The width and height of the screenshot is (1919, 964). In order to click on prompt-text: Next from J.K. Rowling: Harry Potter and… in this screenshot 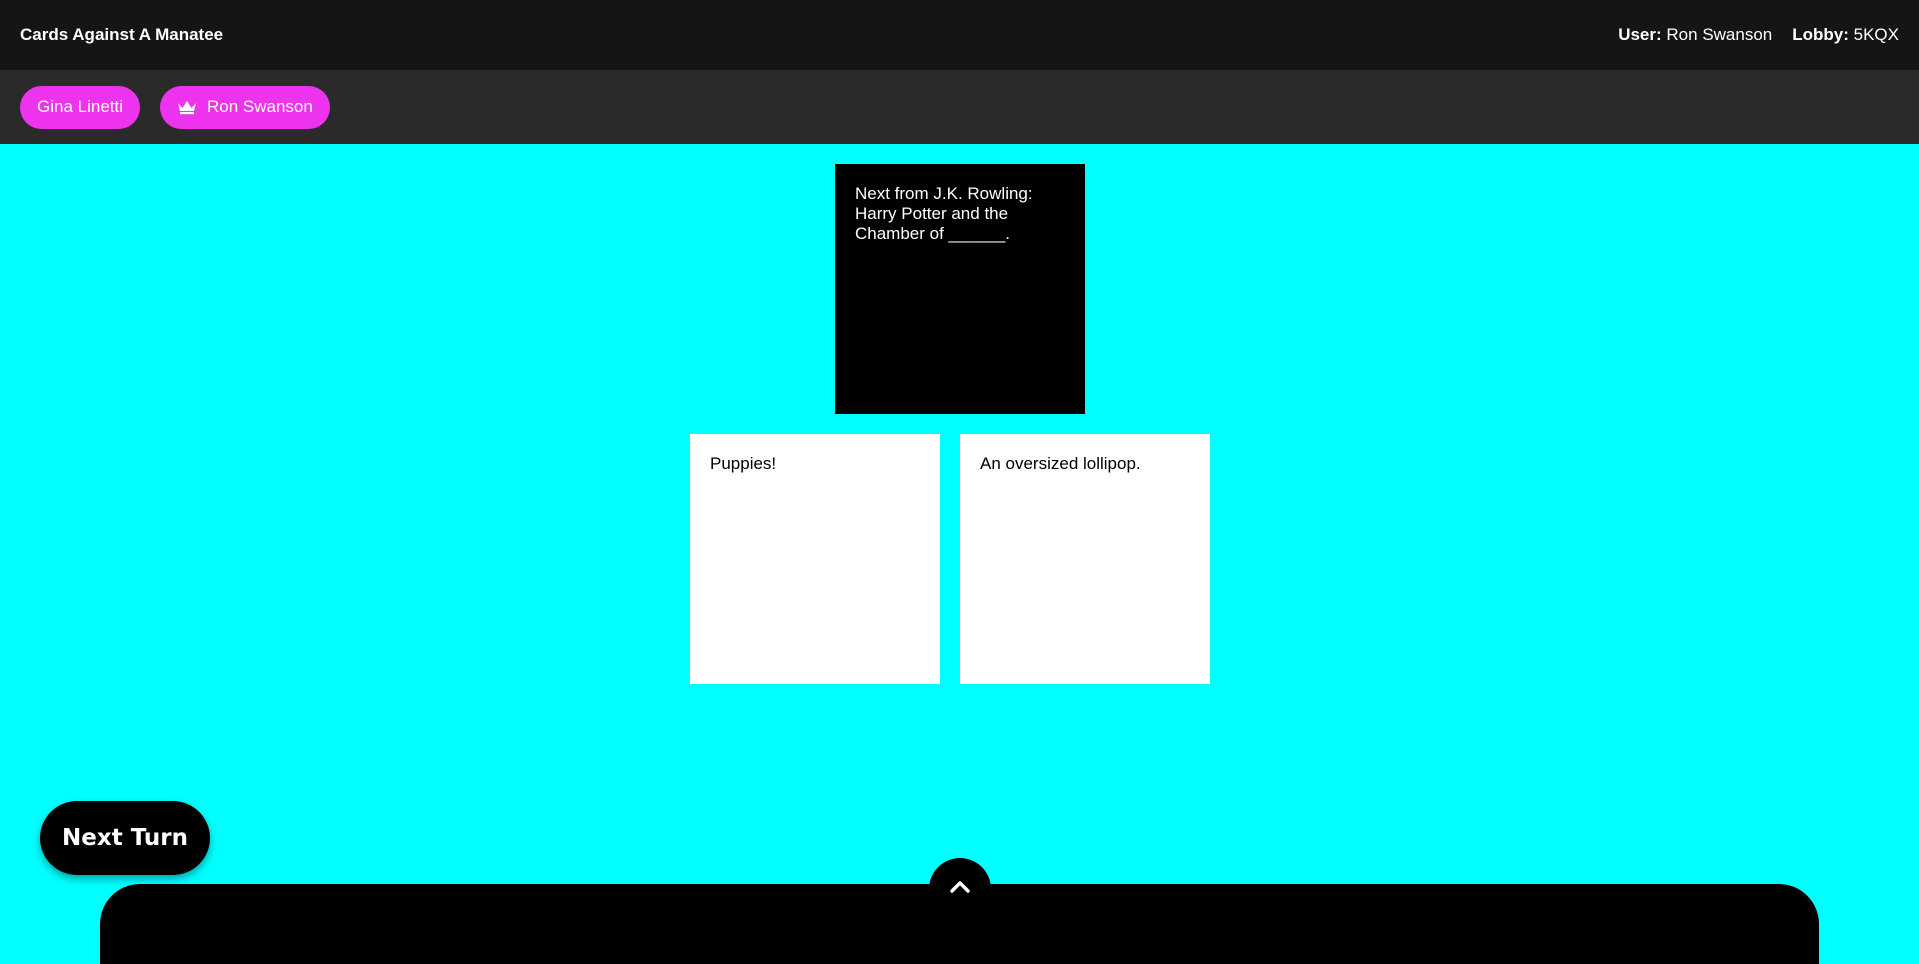, I will do `click(944, 213)`.